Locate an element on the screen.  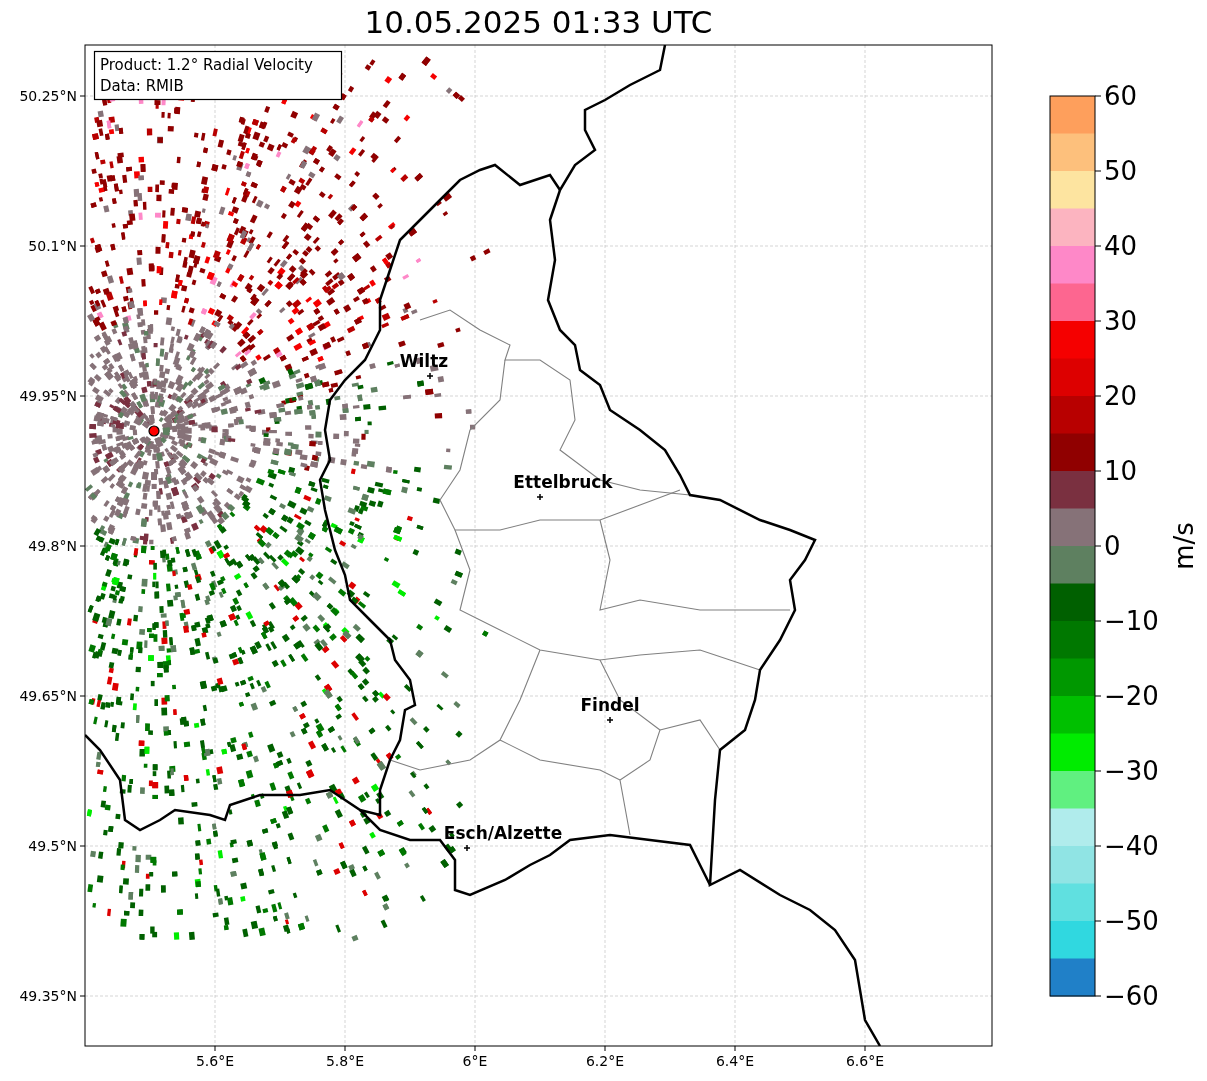
colorbar-tick-label: −20 is located at coordinates (1131, 696).